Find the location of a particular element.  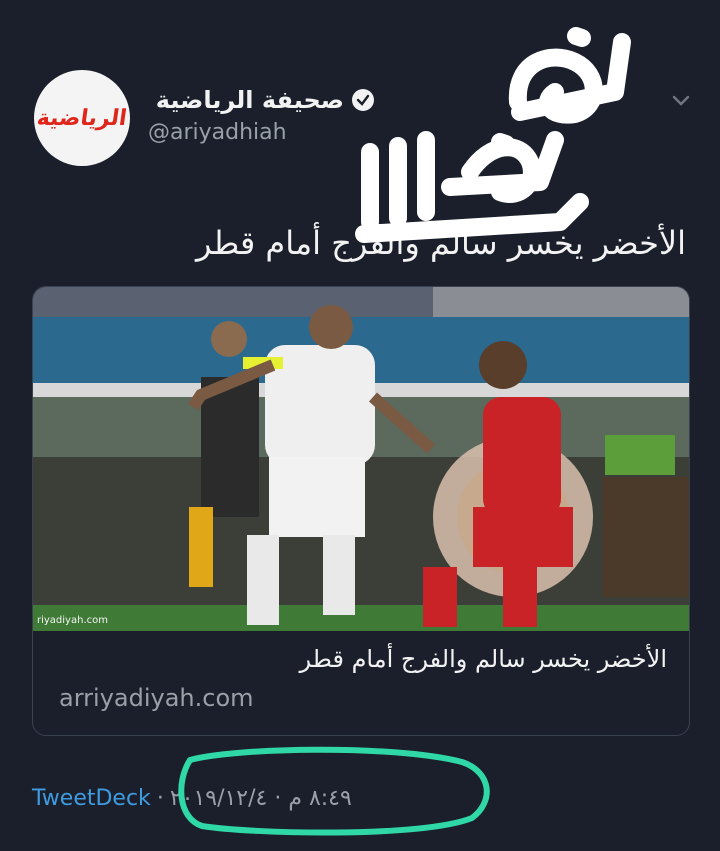

account-name-row: صحيفة الرياضية is located at coordinates (265, 100).